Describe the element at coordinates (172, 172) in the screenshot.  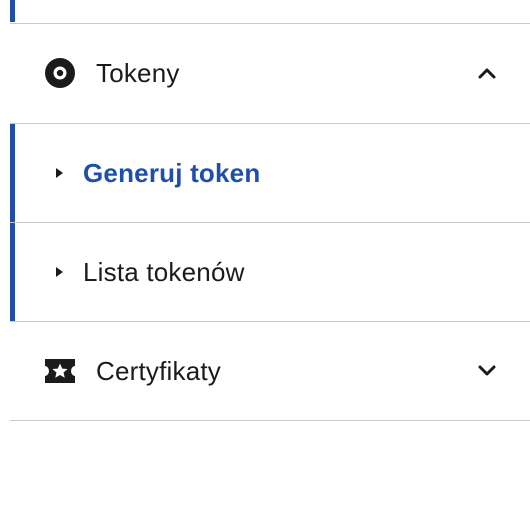
I see `nav-item-label: Generuj token` at that location.